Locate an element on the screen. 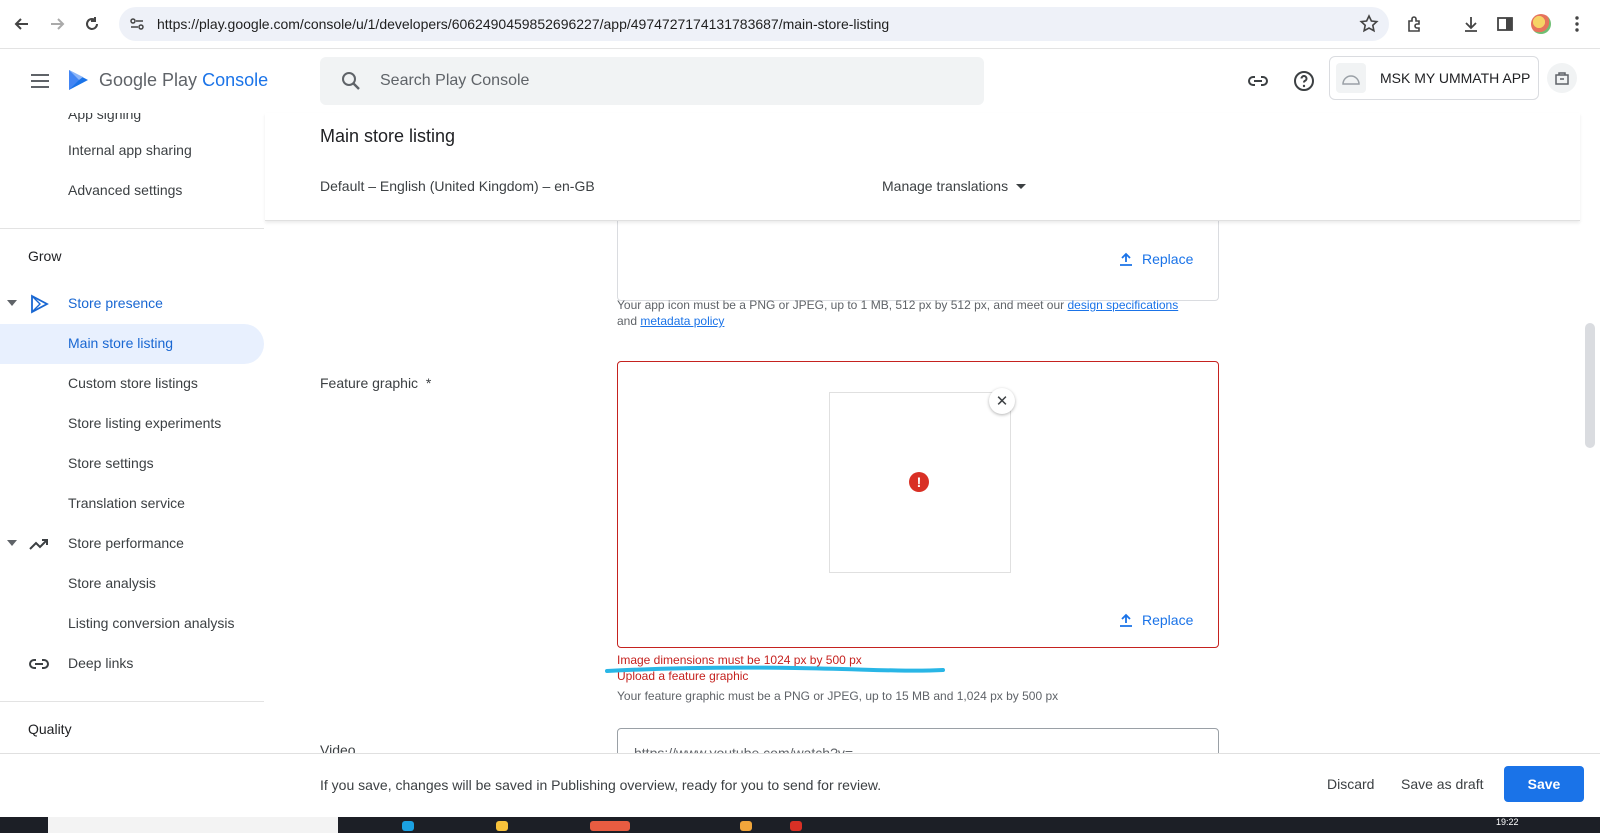 This screenshot has height=833, width=1600. save-button: Save is located at coordinates (1544, 784).